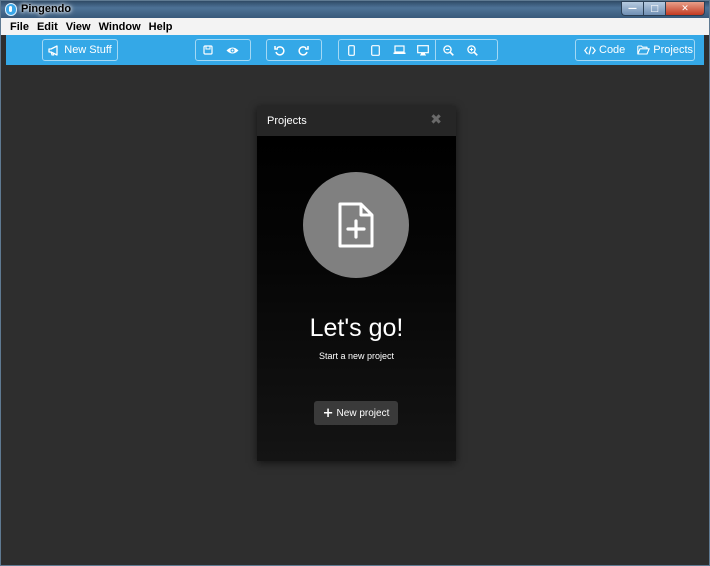  I want to click on history-group, so click(294, 50).